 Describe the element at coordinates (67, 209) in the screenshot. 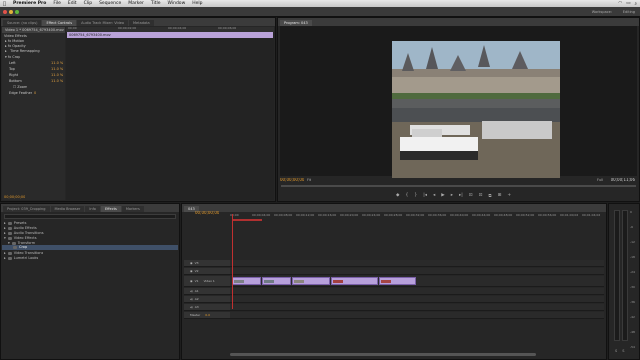

I see `tab-media-browser: Media Browser` at that location.